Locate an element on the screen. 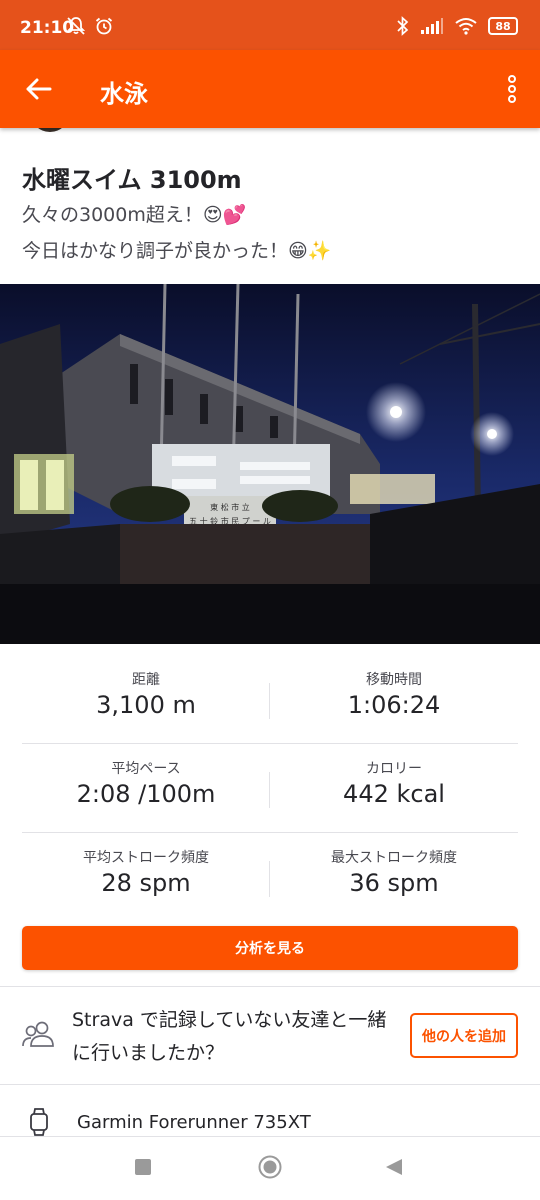 This screenshot has height=1200, width=540. stat-moving-time: 移動時間 1:06:24 is located at coordinates (394, 699).